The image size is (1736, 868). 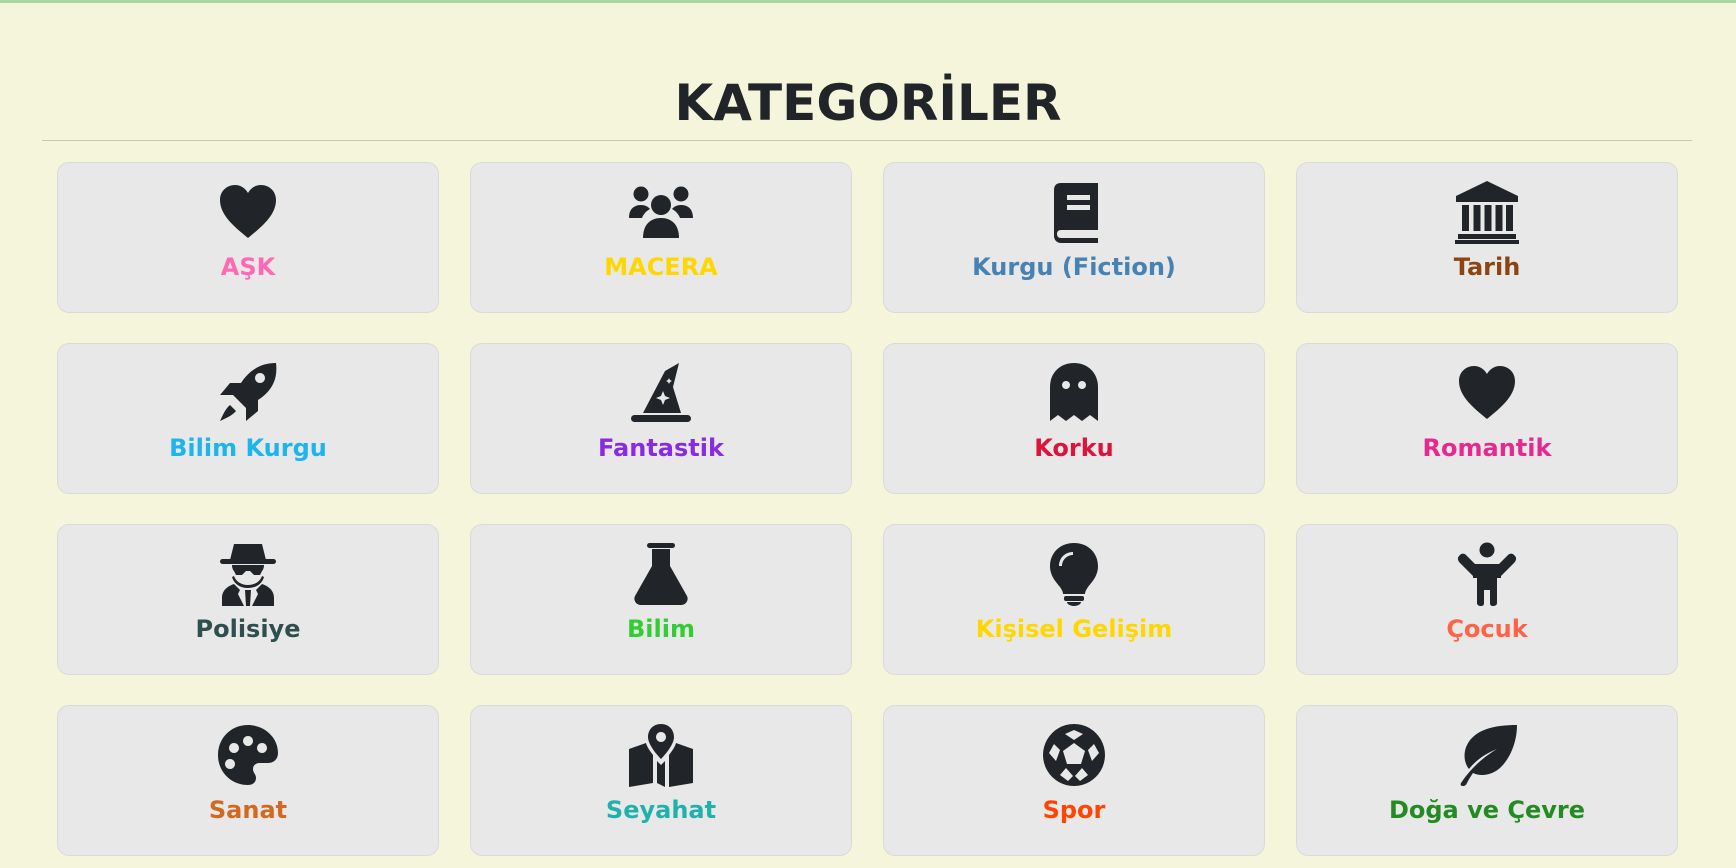 I want to click on category-card-tarih: Tarih, so click(x=1487, y=237).